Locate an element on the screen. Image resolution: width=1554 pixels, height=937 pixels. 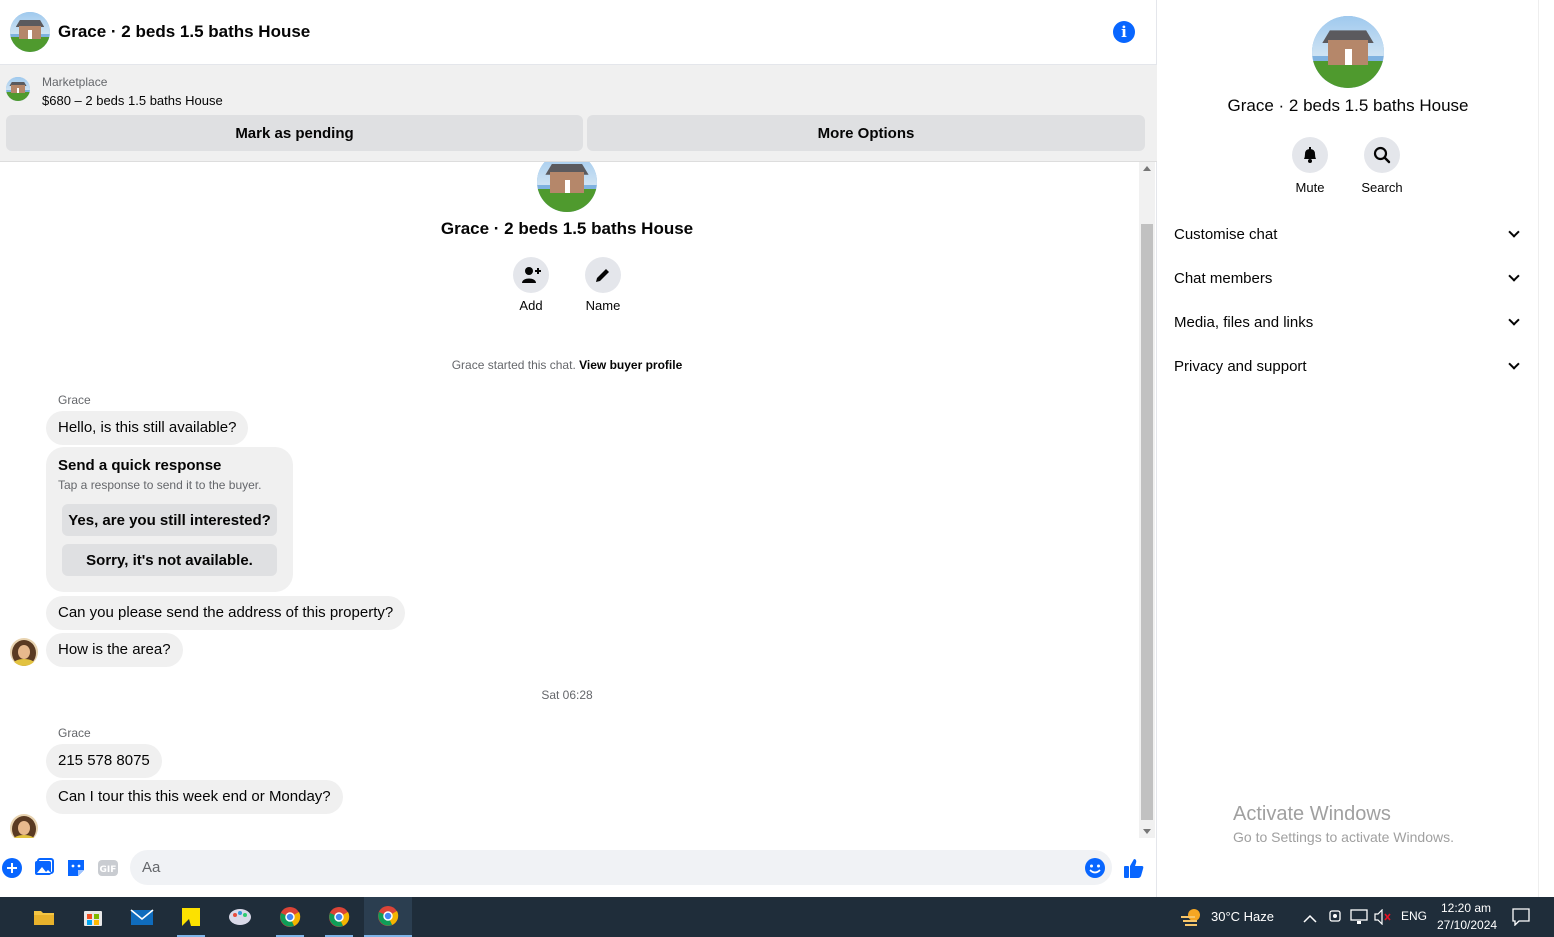
privacy-support-section: Privacy and support is located at coordinates (1348, 366).